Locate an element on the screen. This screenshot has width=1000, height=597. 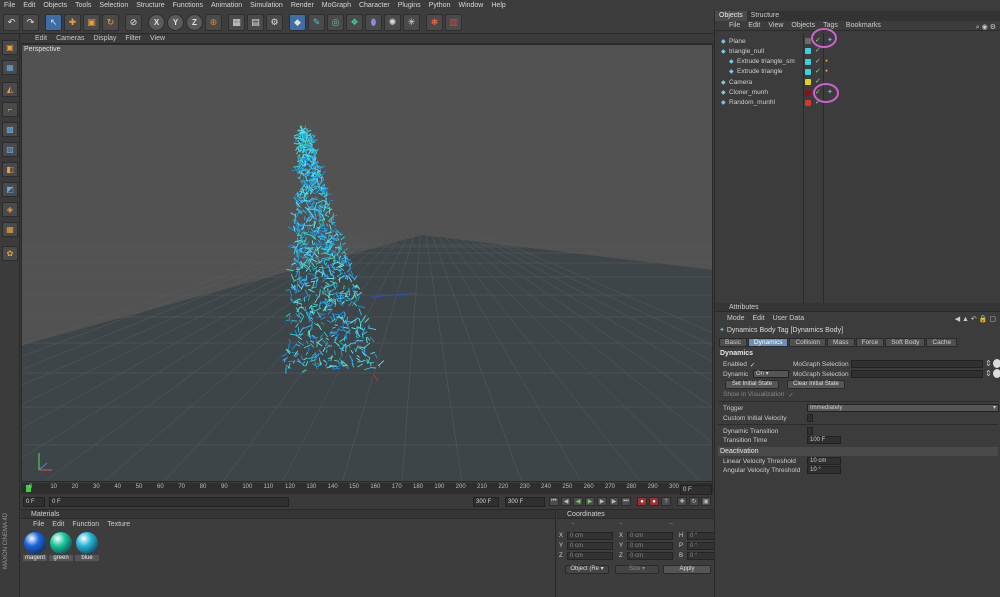
spline-icon: ✎ is located at coordinates (316, 22).